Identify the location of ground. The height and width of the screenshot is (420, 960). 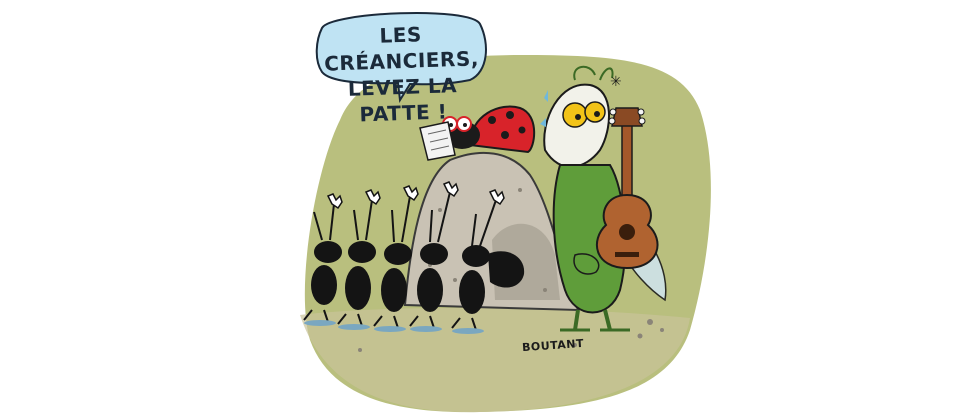
(495, 360).